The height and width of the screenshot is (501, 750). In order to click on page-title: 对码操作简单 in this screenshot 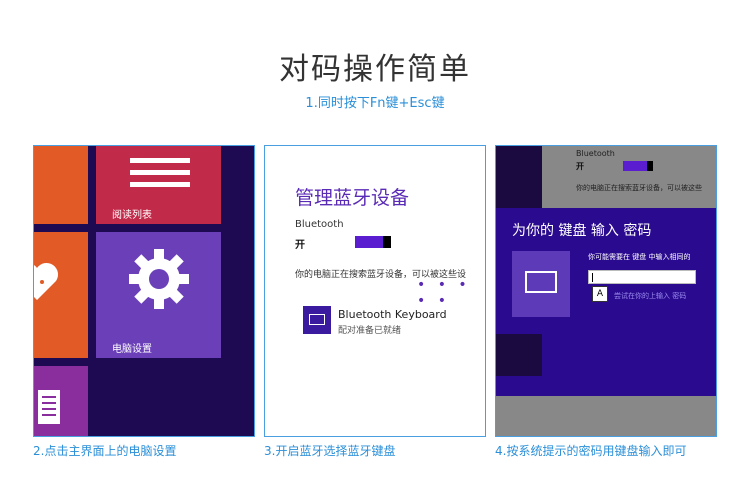, I will do `click(375, 69)`.